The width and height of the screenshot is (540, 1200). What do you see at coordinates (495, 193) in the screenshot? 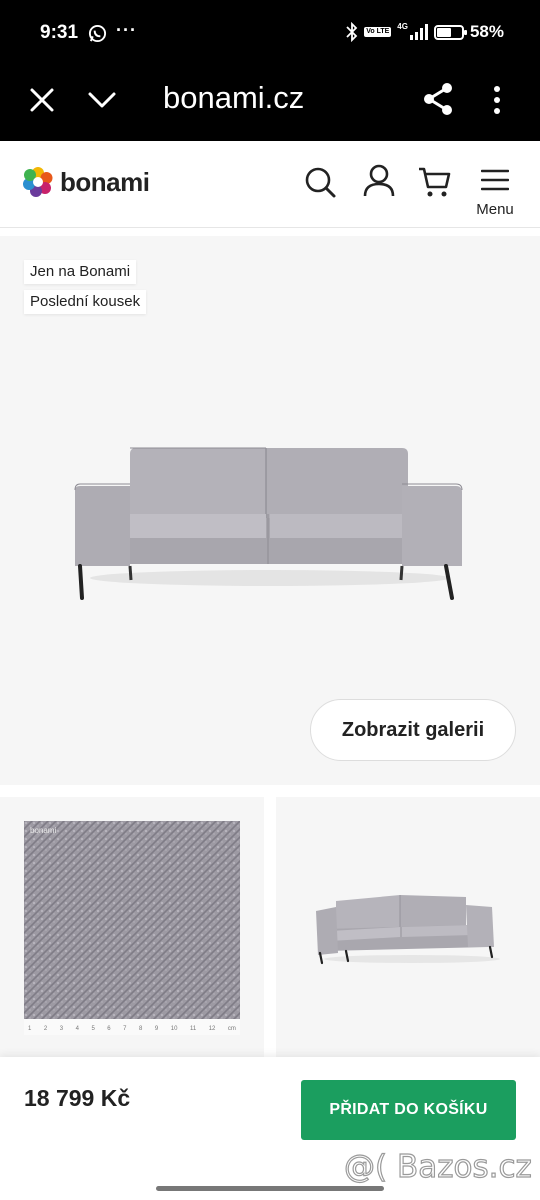
I see `menu-button: Menu` at bounding box center [495, 193].